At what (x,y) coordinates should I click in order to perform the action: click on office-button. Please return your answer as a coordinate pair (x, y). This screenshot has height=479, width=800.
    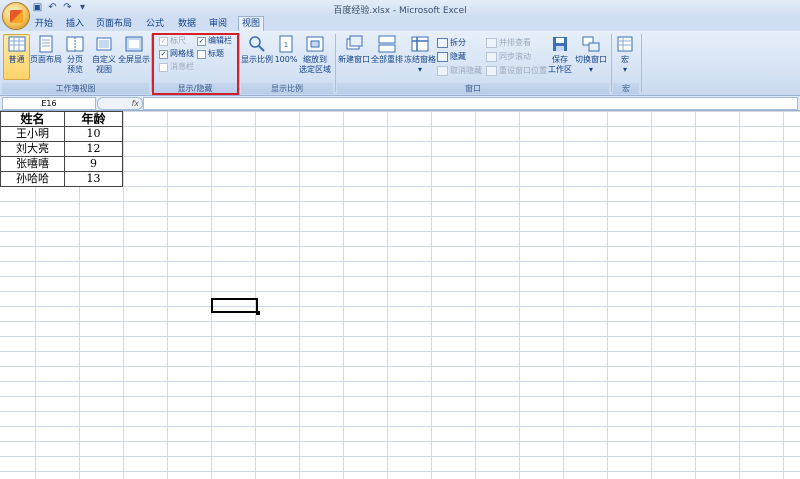
    Looking at the image, I should click on (16, 16).